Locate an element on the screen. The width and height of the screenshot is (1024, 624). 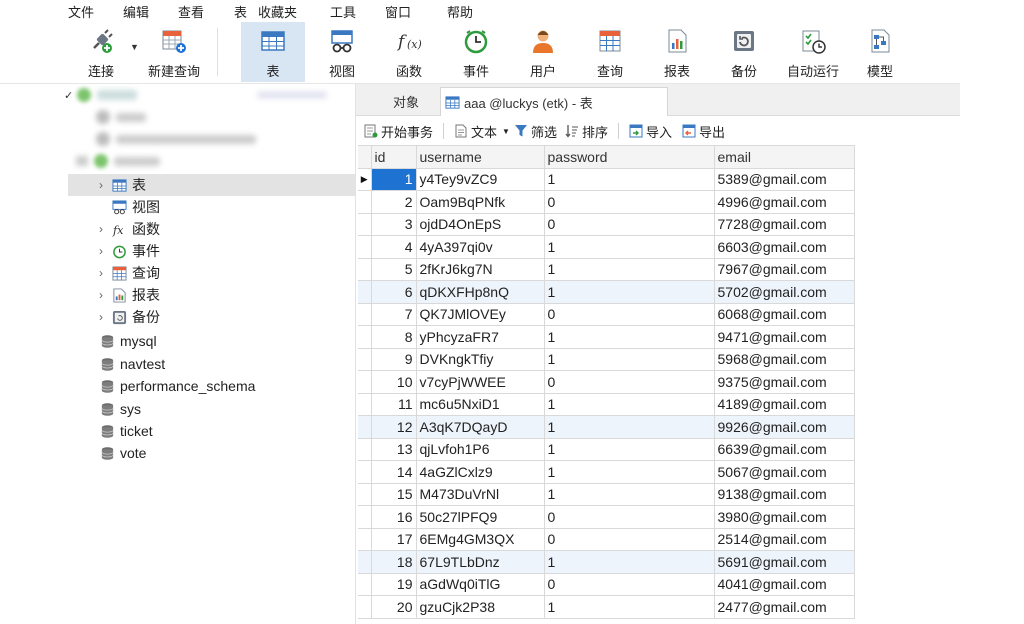
automation-button: 自动运行 is located at coordinates (813, 52).